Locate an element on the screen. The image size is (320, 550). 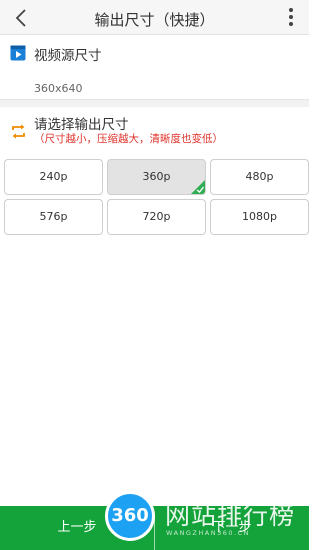
top-app-bar: 输出尺寸（快捷） is located at coordinates (154, 17).